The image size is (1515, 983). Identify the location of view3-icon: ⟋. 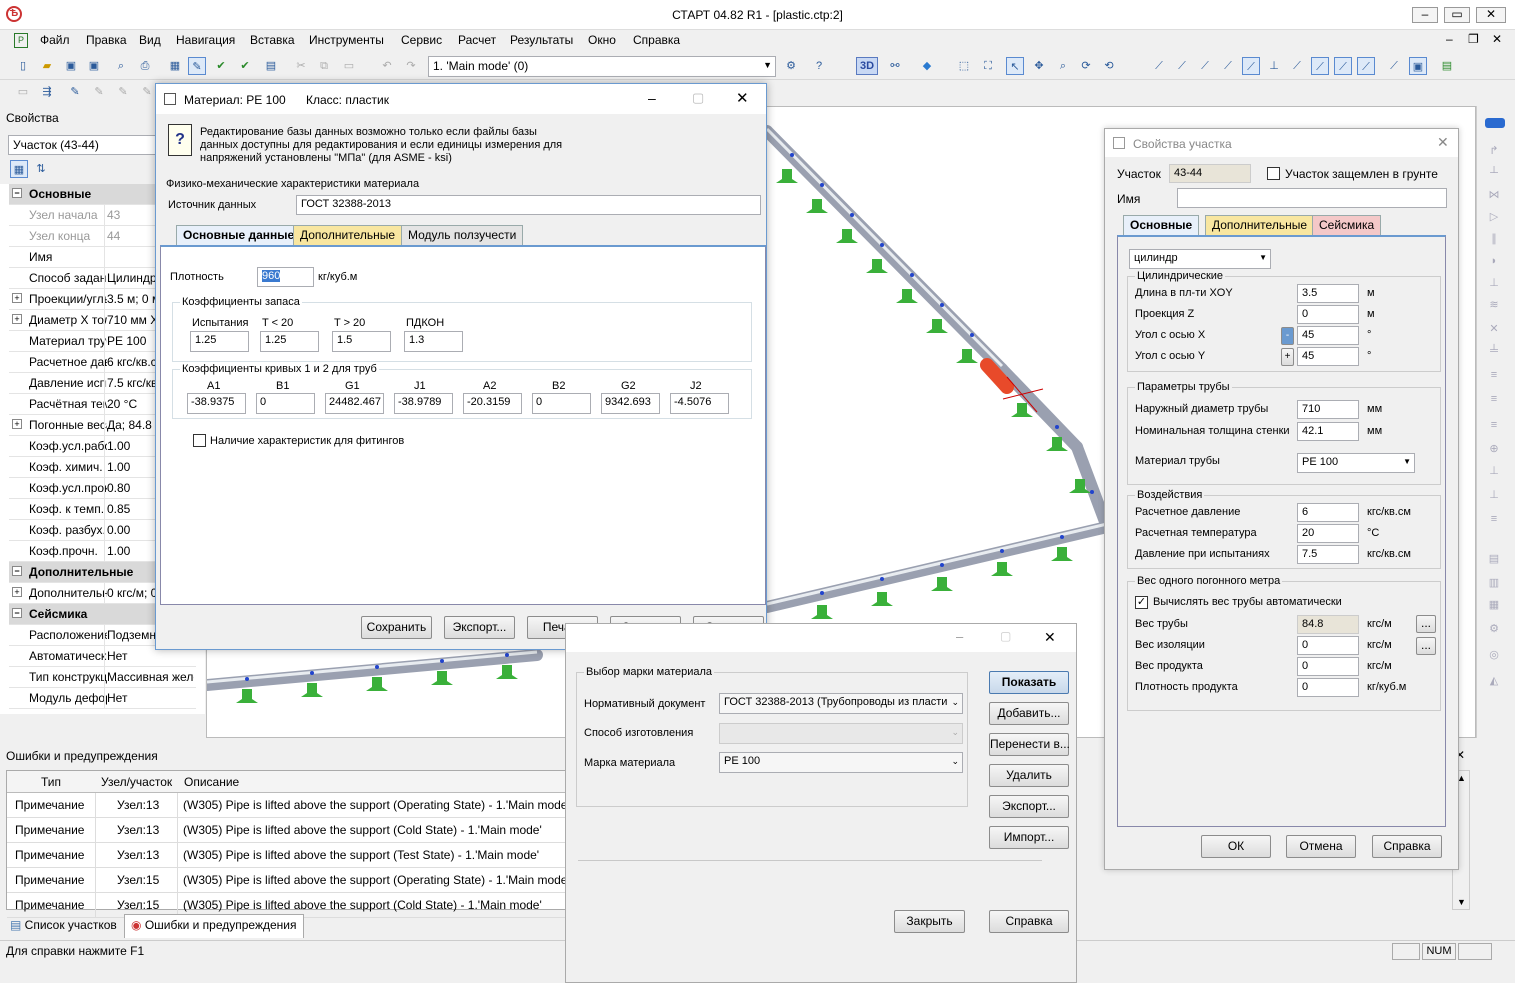
(1205, 66).